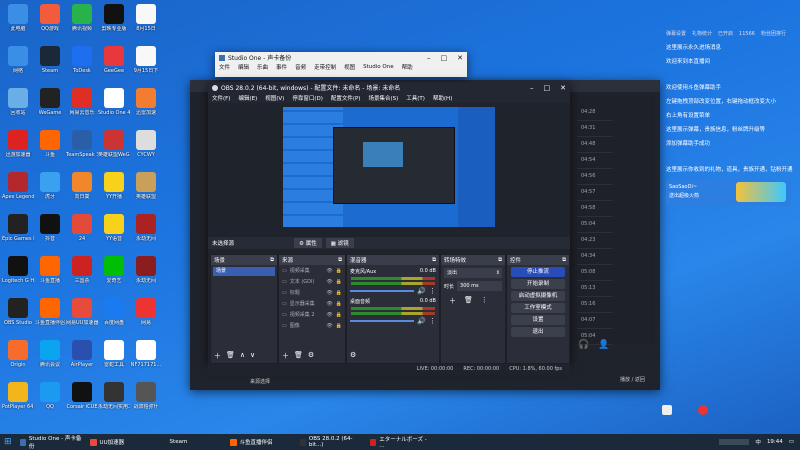 Image resolution: width=800 pixels, height=450 pixels. I want to click on desktop-icon: 爱奇艺, so click(114, 270).